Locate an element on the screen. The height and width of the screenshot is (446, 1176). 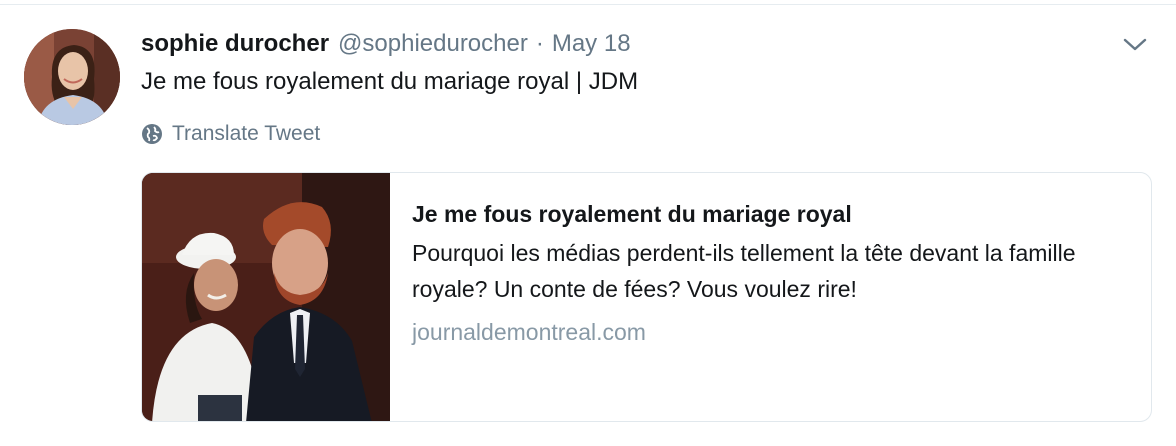
chevron-down-icon is located at coordinates (1135, 44).